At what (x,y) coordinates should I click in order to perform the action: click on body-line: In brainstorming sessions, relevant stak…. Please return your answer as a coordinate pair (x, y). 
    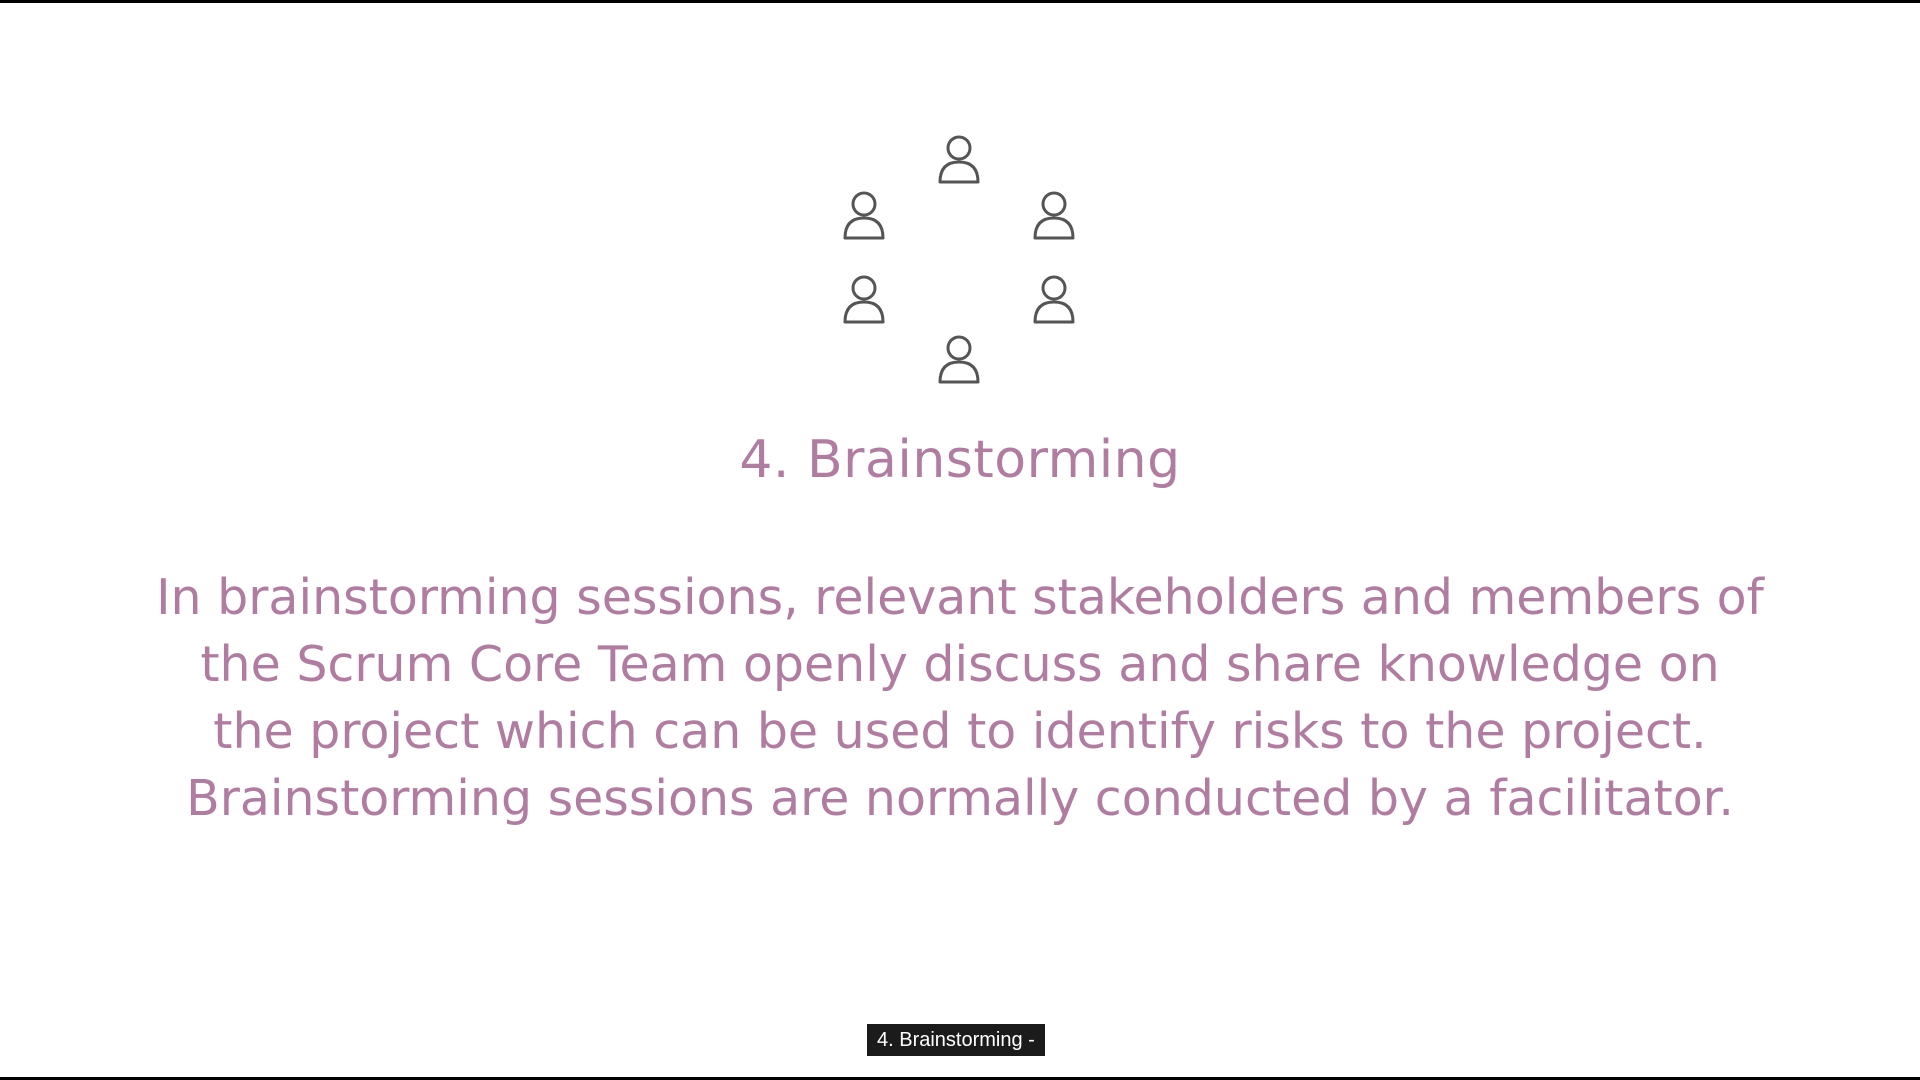
    Looking at the image, I should click on (960, 597).